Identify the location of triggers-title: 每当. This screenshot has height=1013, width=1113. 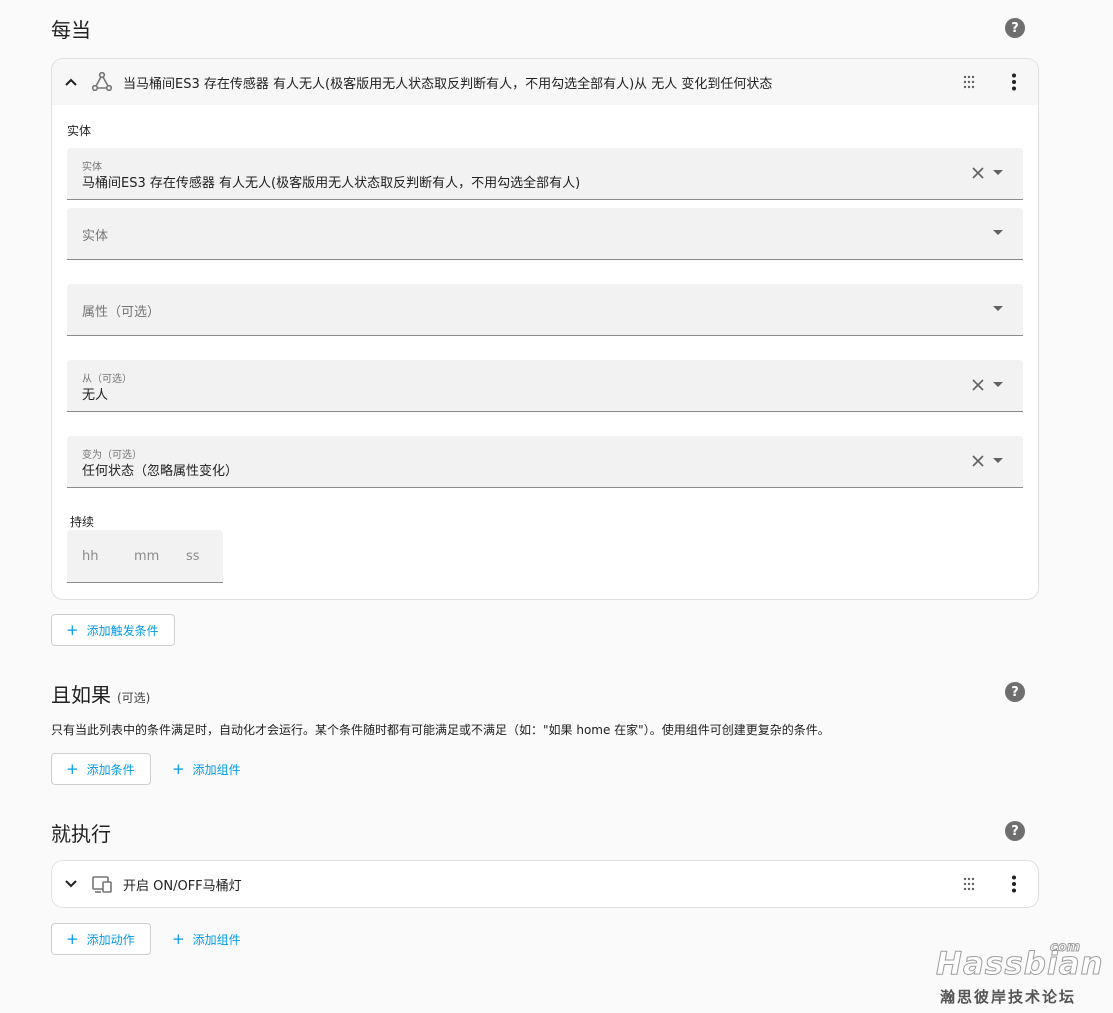
(71, 30).